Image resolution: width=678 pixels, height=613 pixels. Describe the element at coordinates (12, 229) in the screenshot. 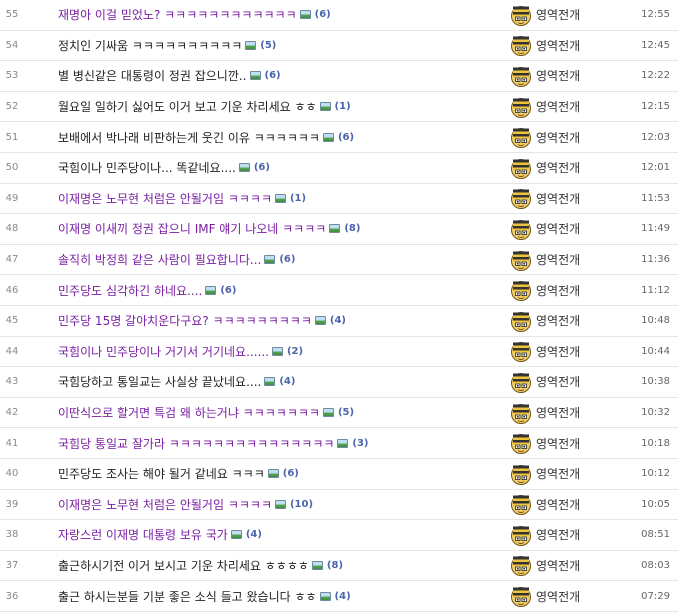

I see `post-number: 48` at that location.